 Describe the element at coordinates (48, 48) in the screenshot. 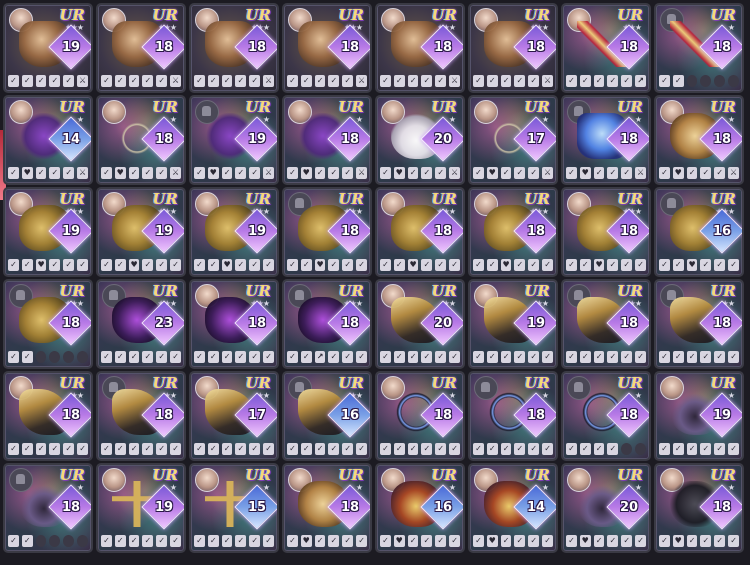

I see `equipment-card: UR★★★19✓✓✓✓✓⚔` at that location.